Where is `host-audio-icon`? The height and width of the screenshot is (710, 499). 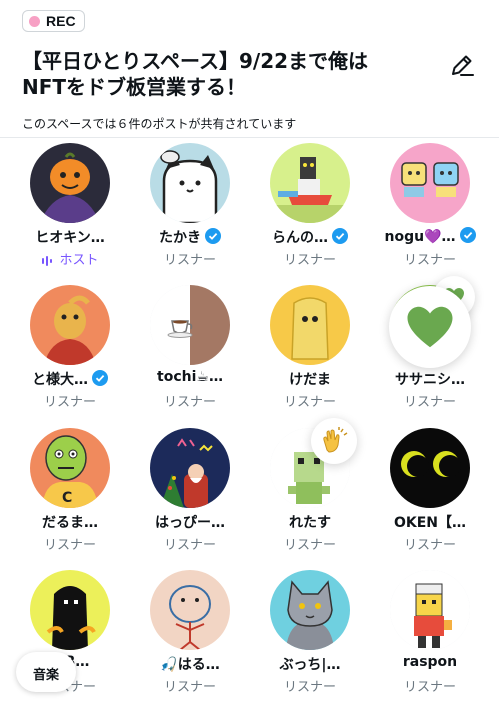 host-audio-icon is located at coordinates (47, 260).